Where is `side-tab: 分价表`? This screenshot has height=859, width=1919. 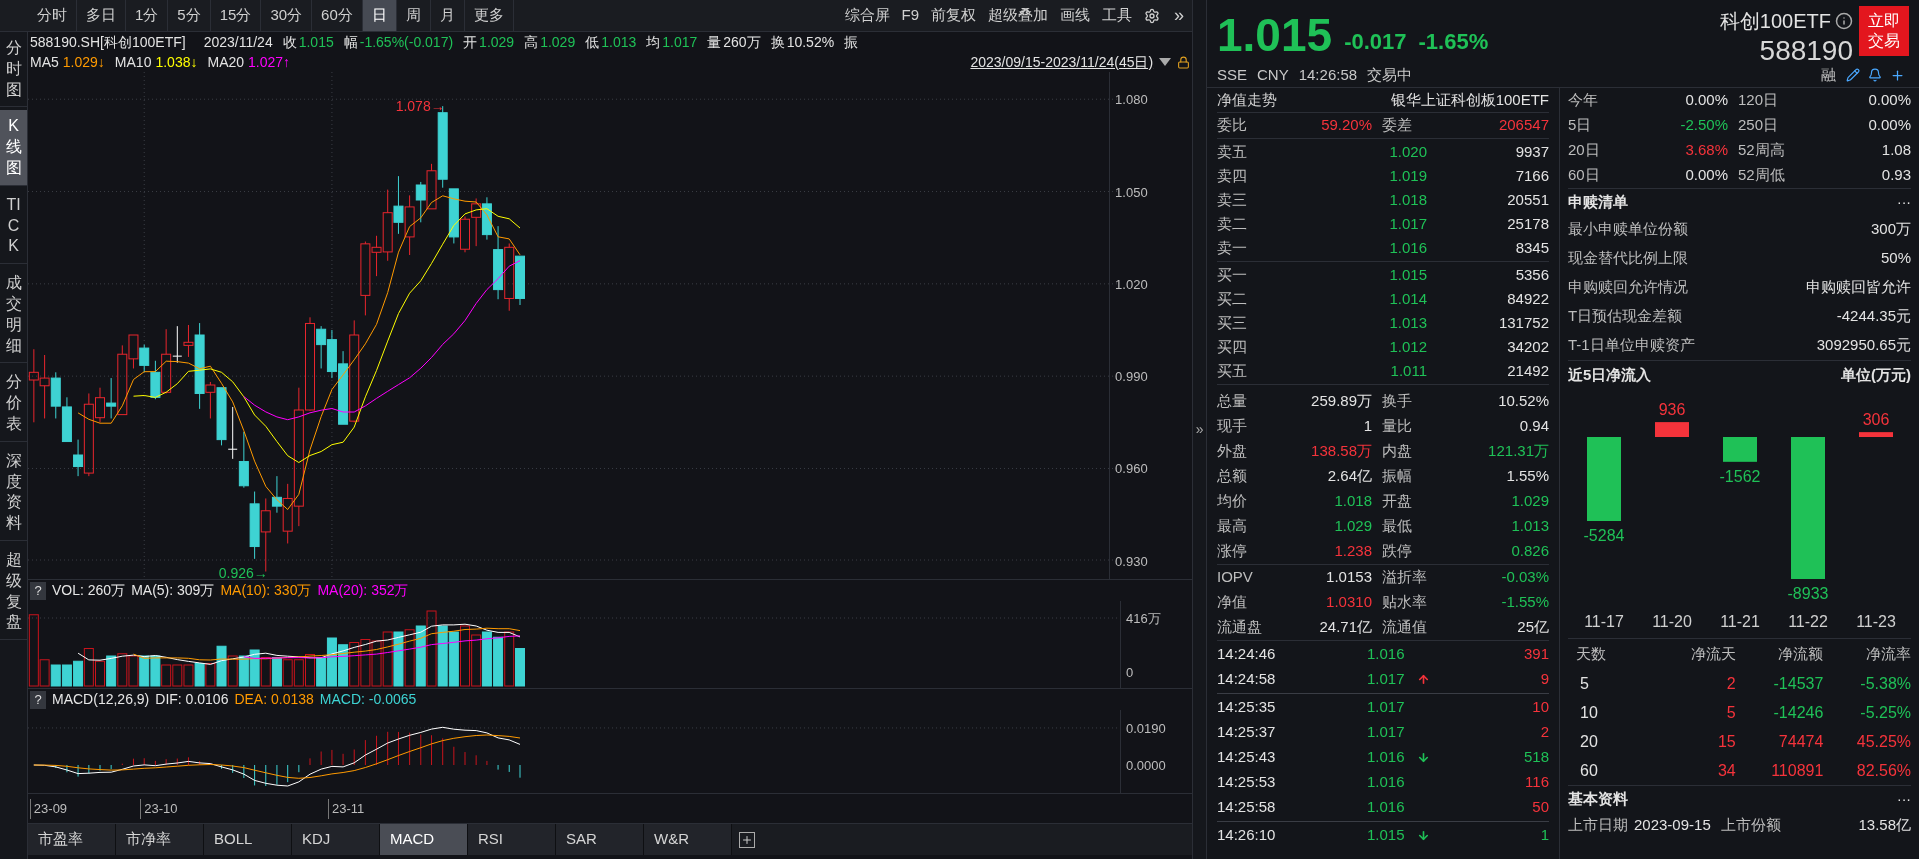 side-tab: 分价表 is located at coordinates (13, 404).